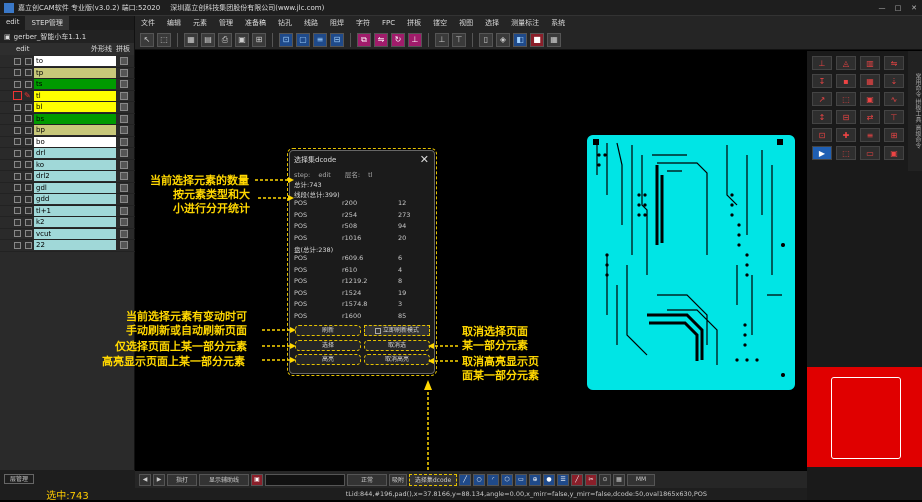  Describe the element at coordinates (493, 479) in the screenshot. I see `arc-tool-icon: ◜` at that location.